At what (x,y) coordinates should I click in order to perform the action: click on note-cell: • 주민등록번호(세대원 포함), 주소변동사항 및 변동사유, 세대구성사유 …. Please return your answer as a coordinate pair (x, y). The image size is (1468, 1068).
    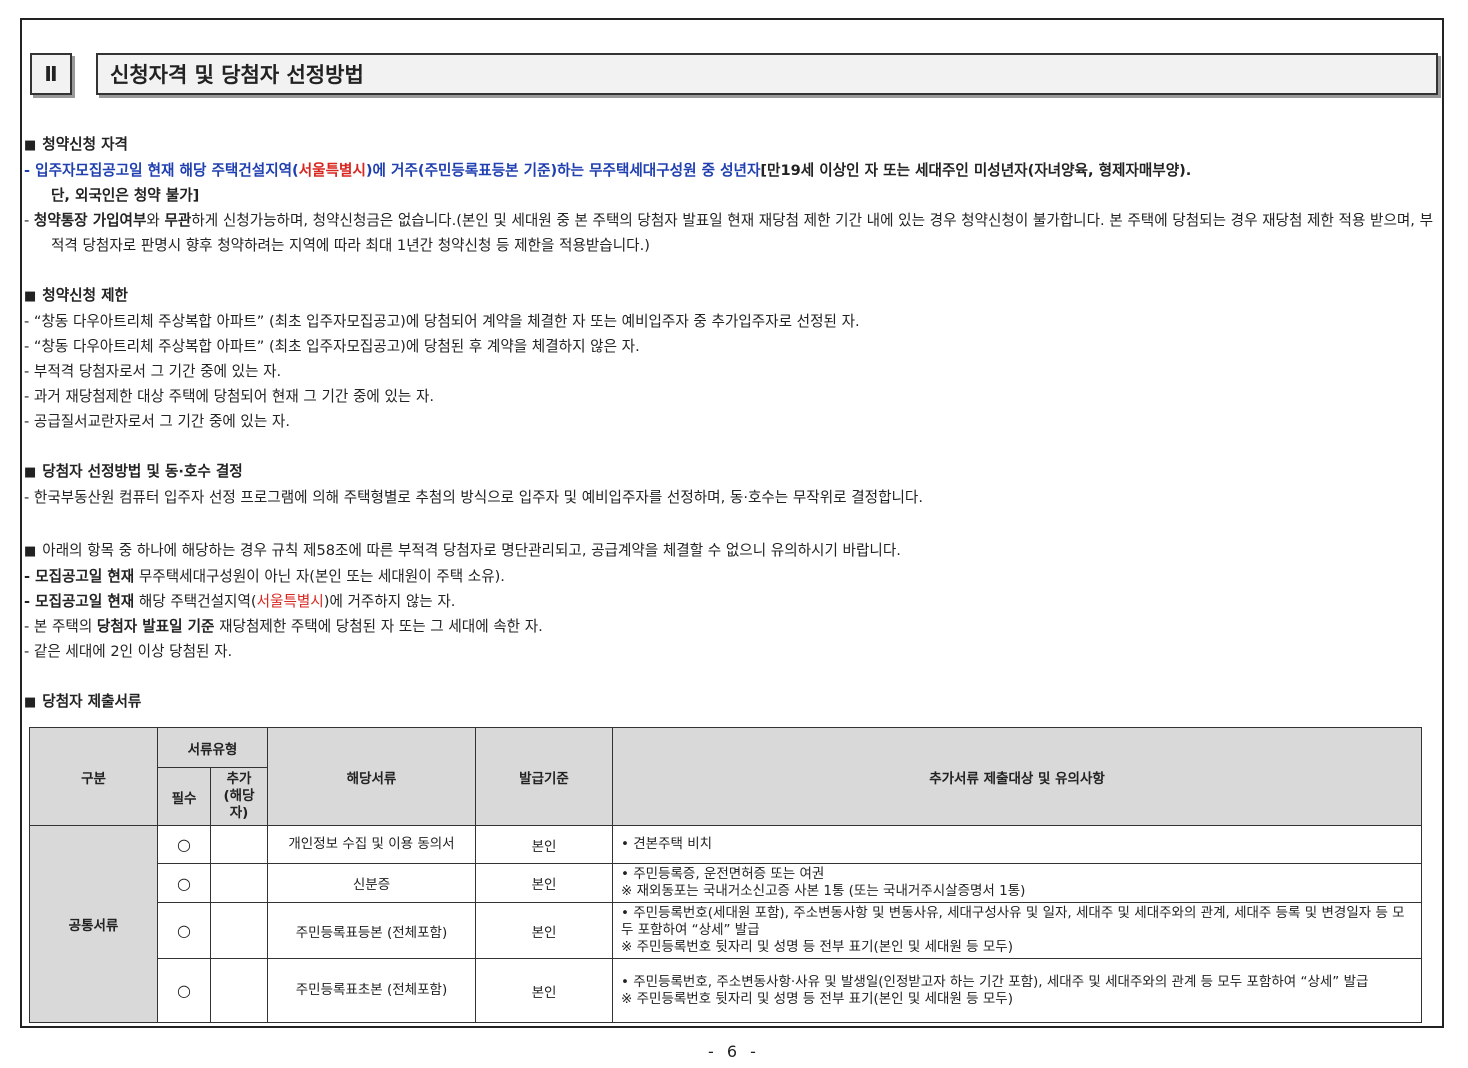
    Looking at the image, I should click on (1017, 930).